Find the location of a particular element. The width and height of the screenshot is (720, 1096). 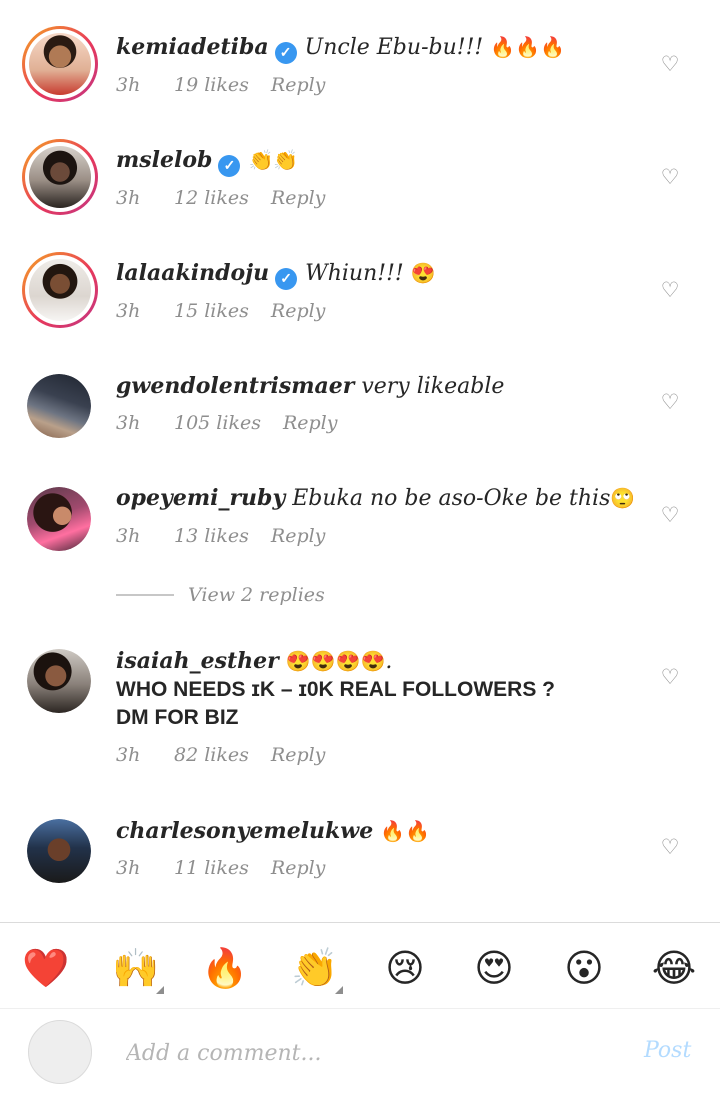

comment-username: charlesonyemelukwe is located at coordinates (244, 831).